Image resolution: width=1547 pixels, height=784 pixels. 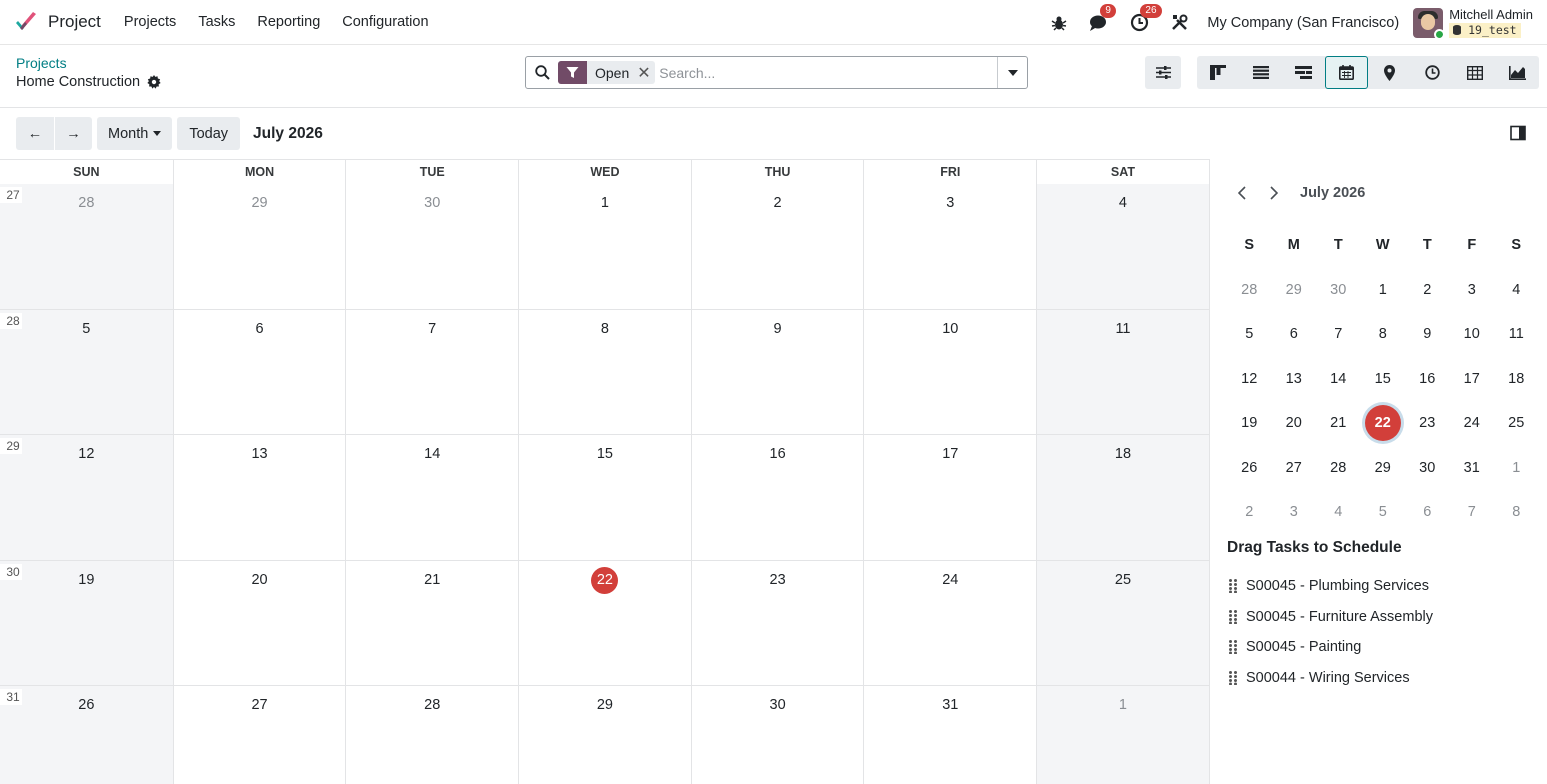 I want to click on day-number: 13, so click(x=259, y=454).